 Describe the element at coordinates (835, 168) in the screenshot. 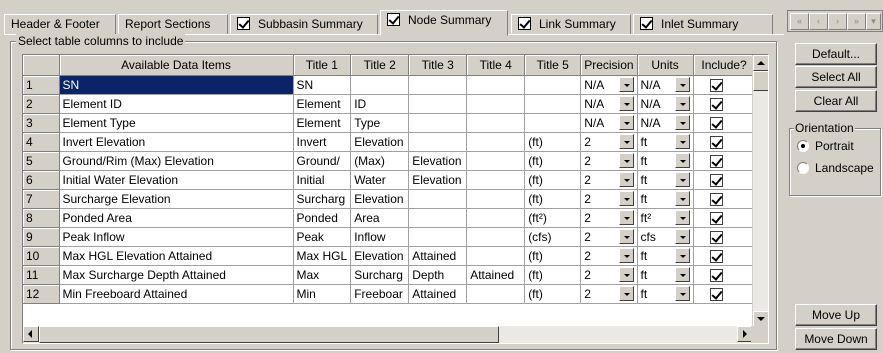

I see `radio-landscape: Landscape` at that location.